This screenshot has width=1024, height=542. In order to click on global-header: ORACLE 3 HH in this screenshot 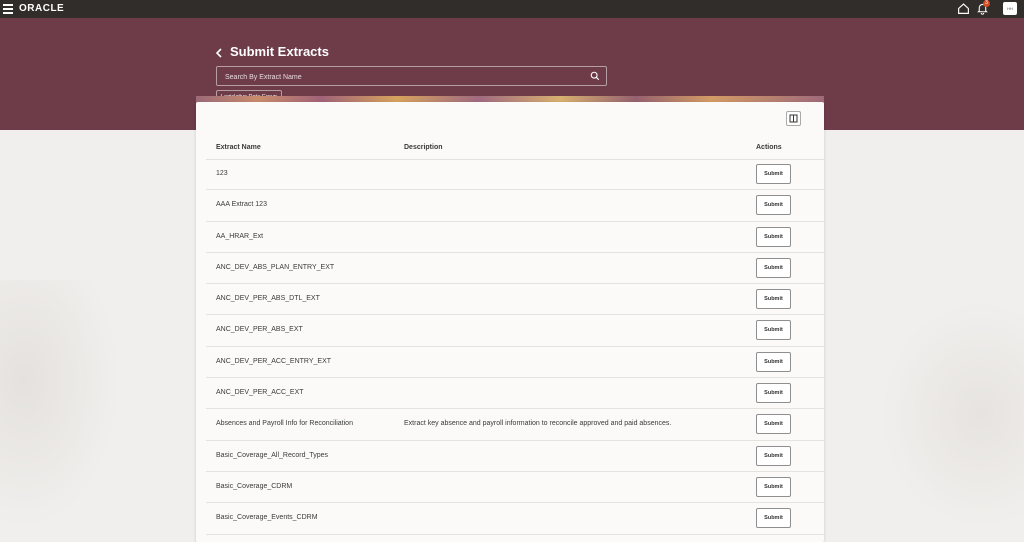, I will do `click(512, 9)`.